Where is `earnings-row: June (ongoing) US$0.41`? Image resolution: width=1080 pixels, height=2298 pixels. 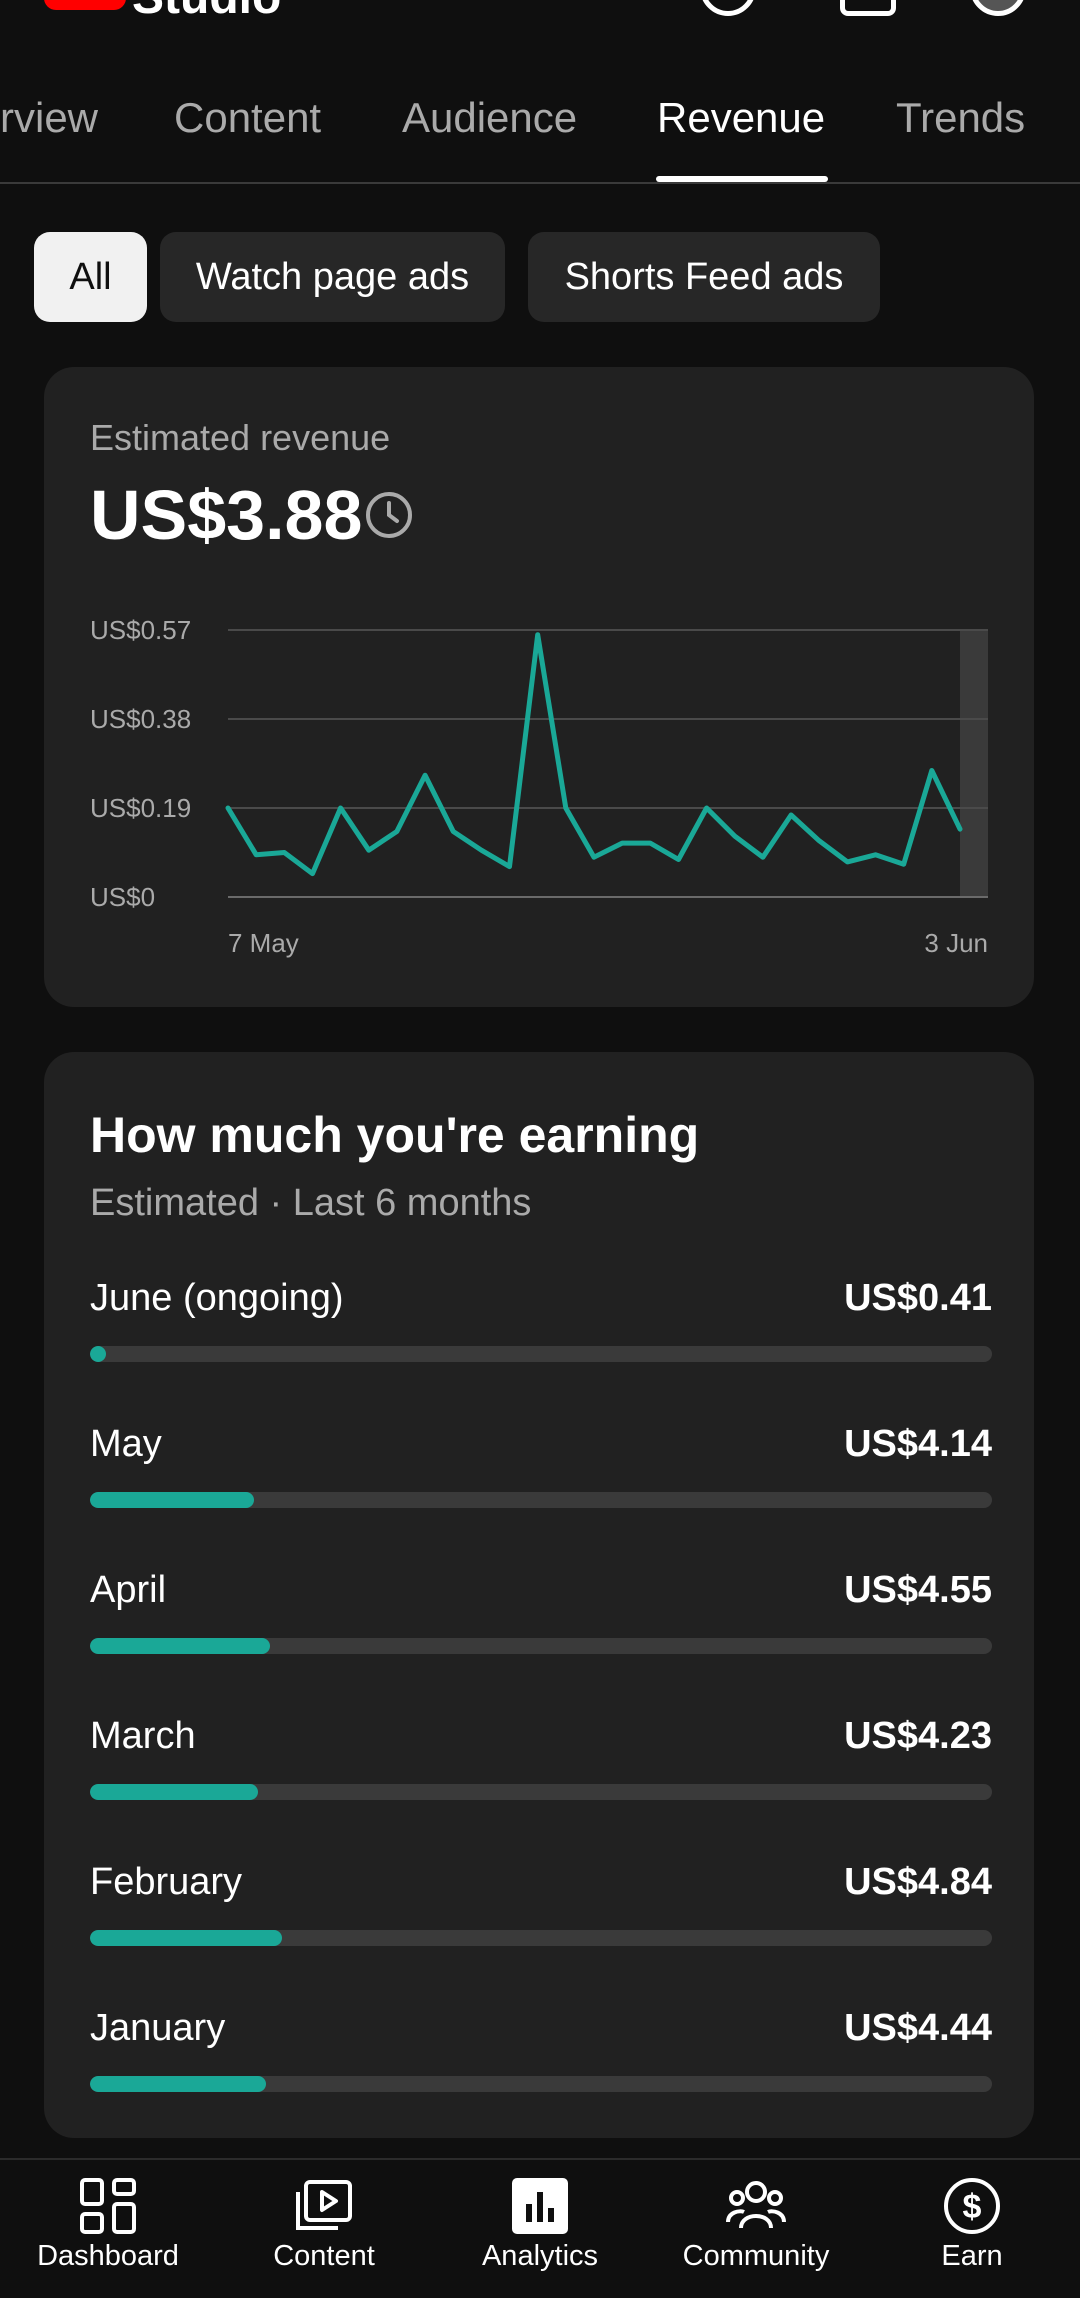 earnings-row: June (ongoing) US$0.41 is located at coordinates (541, 1327).